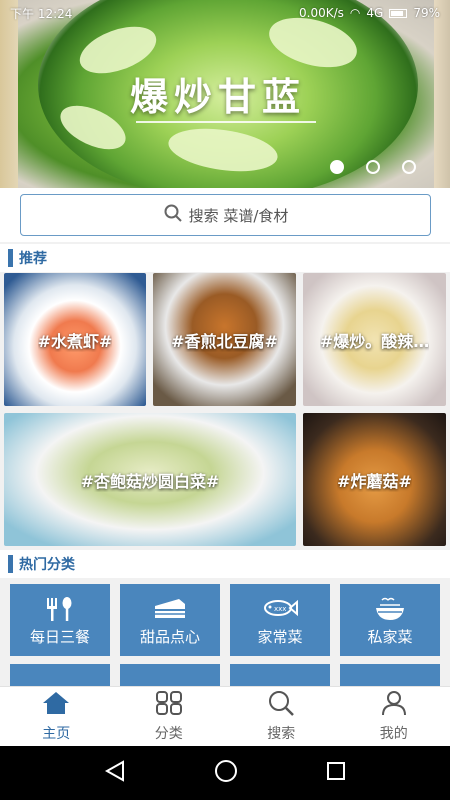 The height and width of the screenshot is (800, 450). I want to click on tab-home: 主页, so click(56, 716).